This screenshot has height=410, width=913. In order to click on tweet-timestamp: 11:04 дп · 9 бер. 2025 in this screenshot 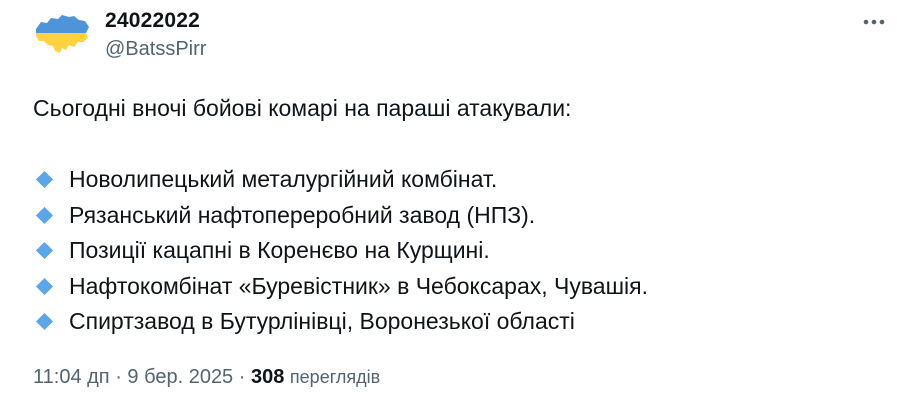, I will do `click(133, 377)`.